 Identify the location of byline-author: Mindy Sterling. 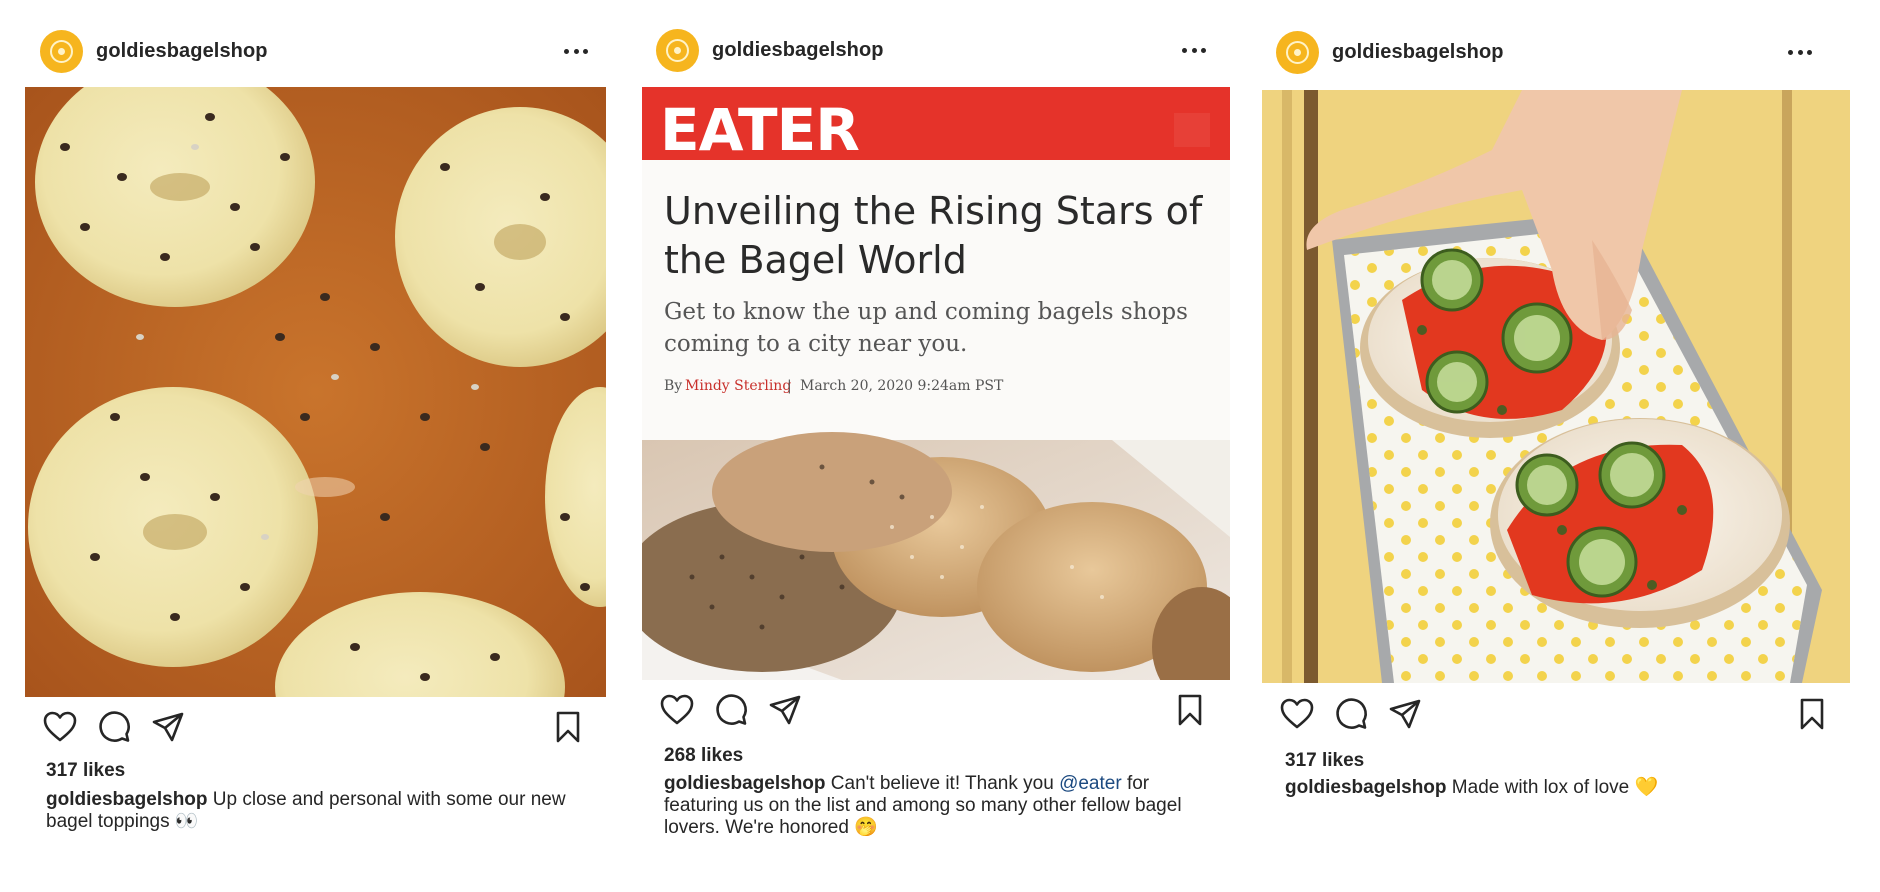
(738, 386).